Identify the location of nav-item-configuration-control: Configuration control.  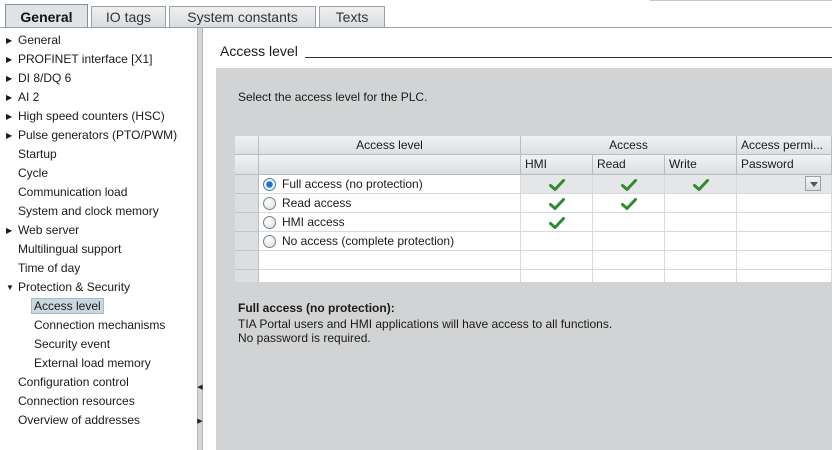
(73, 382).